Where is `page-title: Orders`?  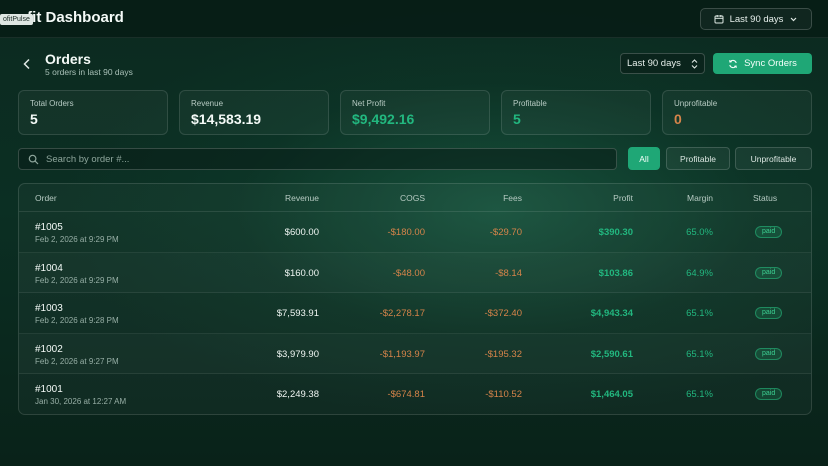
page-title: Orders is located at coordinates (68, 59).